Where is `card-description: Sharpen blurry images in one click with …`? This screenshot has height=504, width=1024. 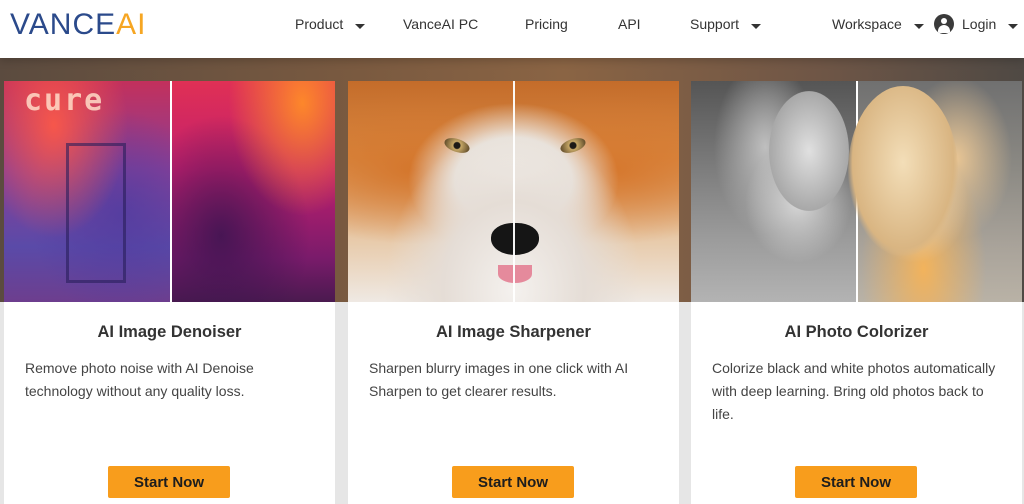 card-description: Sharpen blurry images in one click with … is located at coordinates (499, 379).